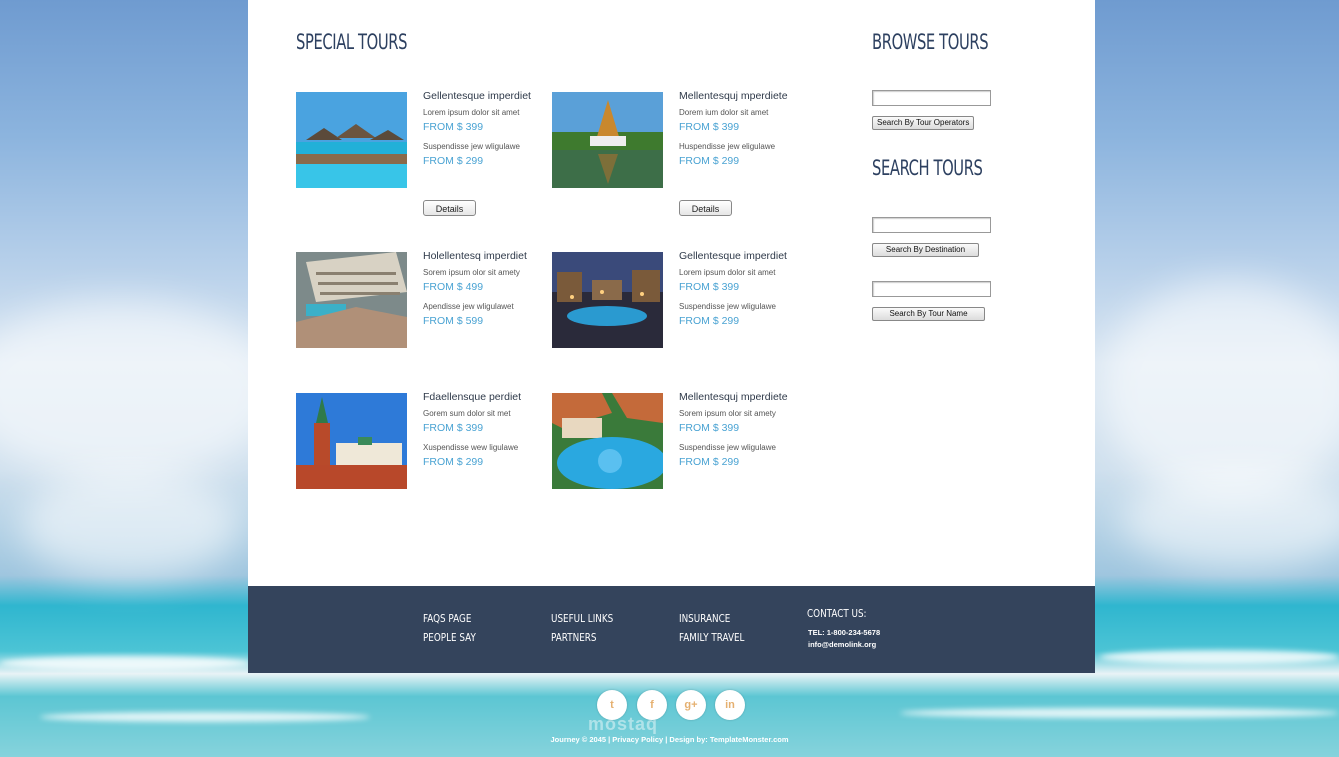 Image resolution: width=1339 pixels, height=757 pixels. What do you see at coordinates (704, 618) in the screenshot?
I see `footer-link-insurance: INSURANCE` at bounding box center [704, 618].